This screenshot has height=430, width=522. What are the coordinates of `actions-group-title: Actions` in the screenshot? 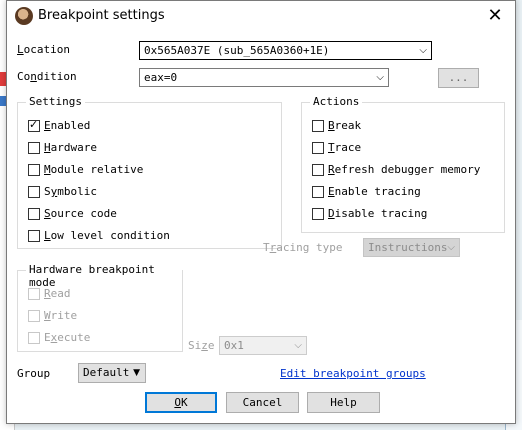 It's located at (336, 101).